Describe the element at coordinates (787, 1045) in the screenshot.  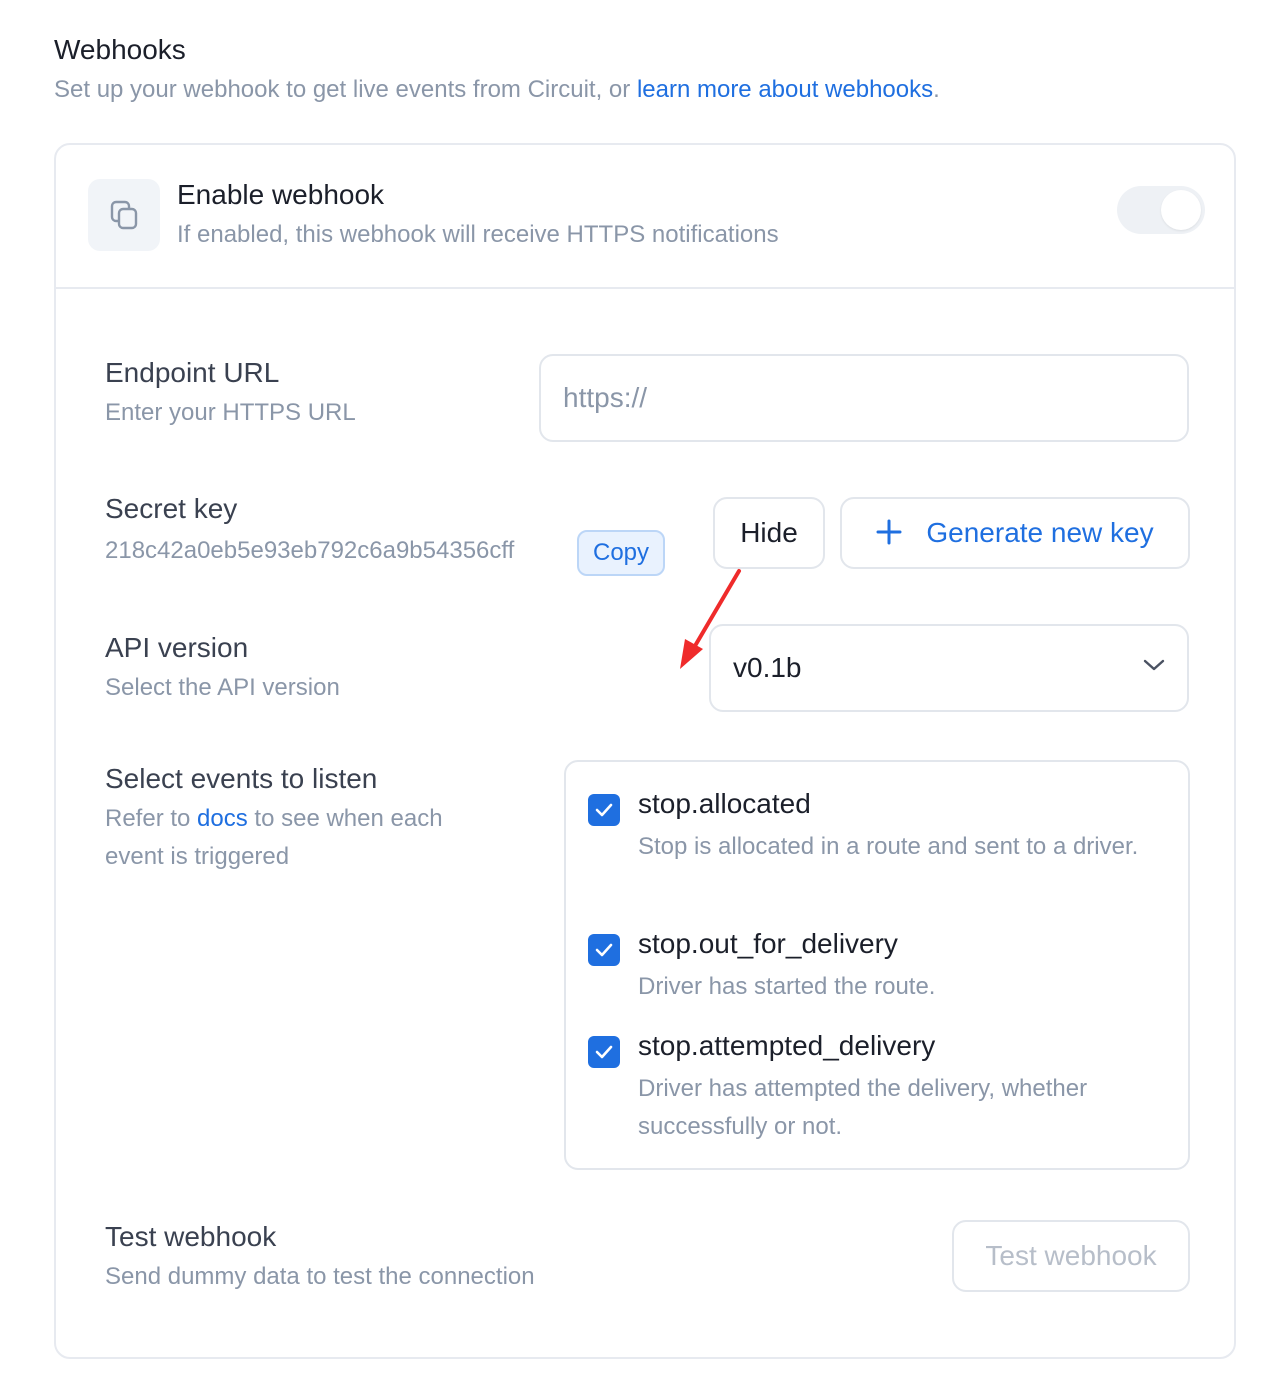
I see `event-name: stop.attempted_delivery` at that location.